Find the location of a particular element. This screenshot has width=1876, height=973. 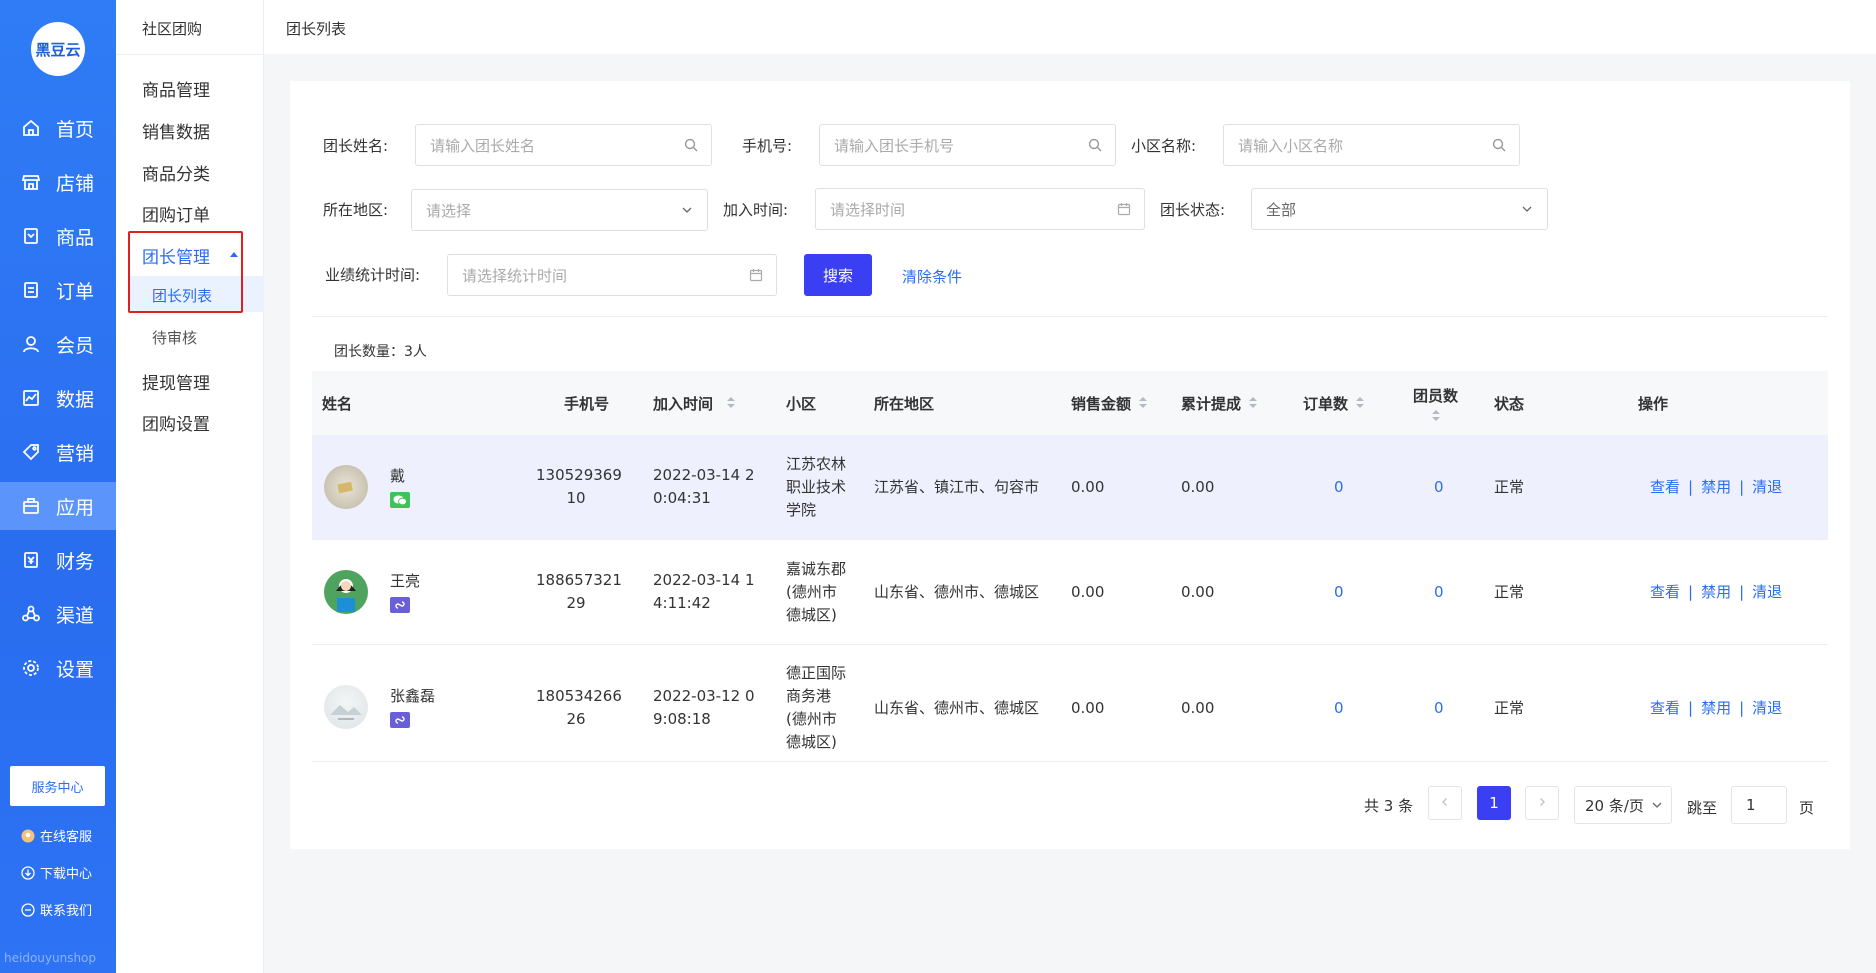

row-actions: 查看 | 禁用 | 清退 is located at coordinates (1716, 707).